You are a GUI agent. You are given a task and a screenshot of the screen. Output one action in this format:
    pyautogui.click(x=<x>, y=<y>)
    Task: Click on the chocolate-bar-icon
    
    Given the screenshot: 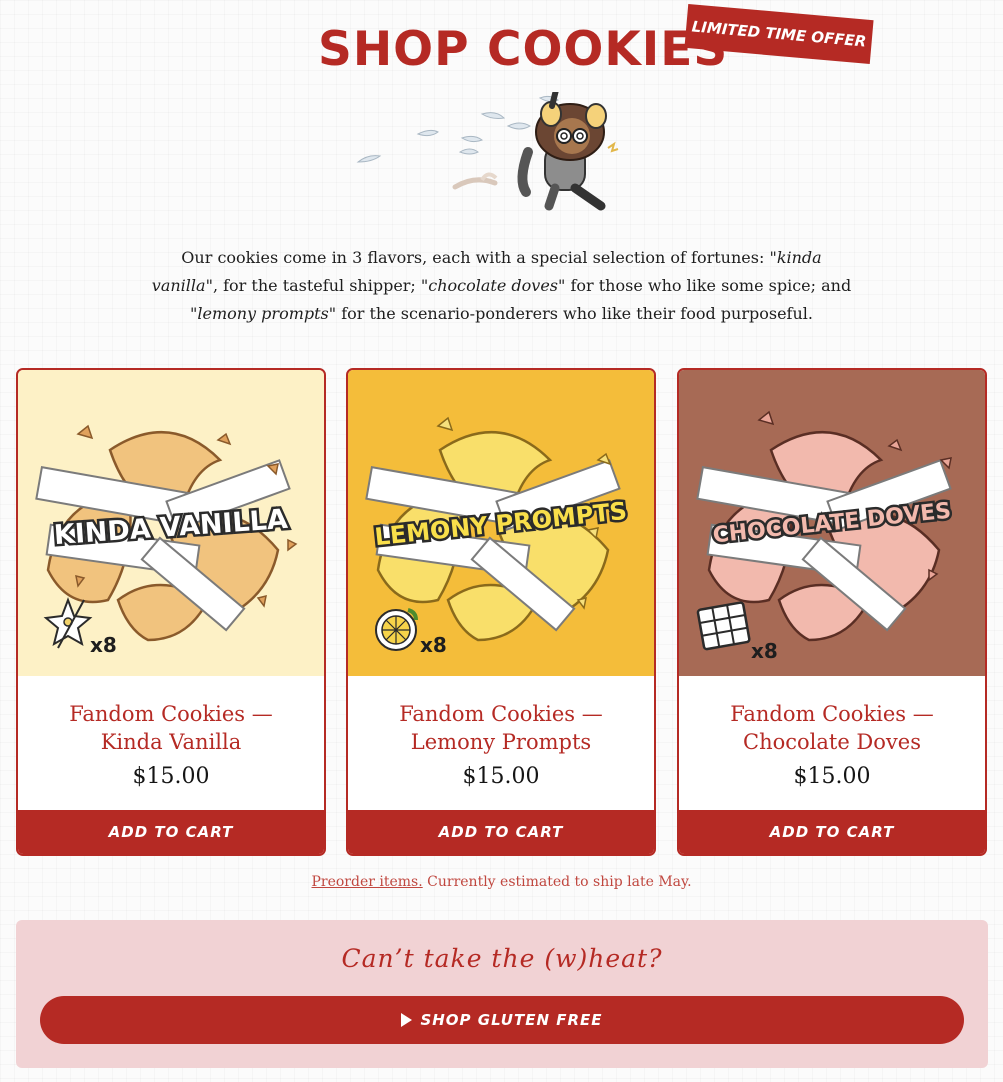 What is the action you would take?
    pyautogui.click(x=723, y=626)
    